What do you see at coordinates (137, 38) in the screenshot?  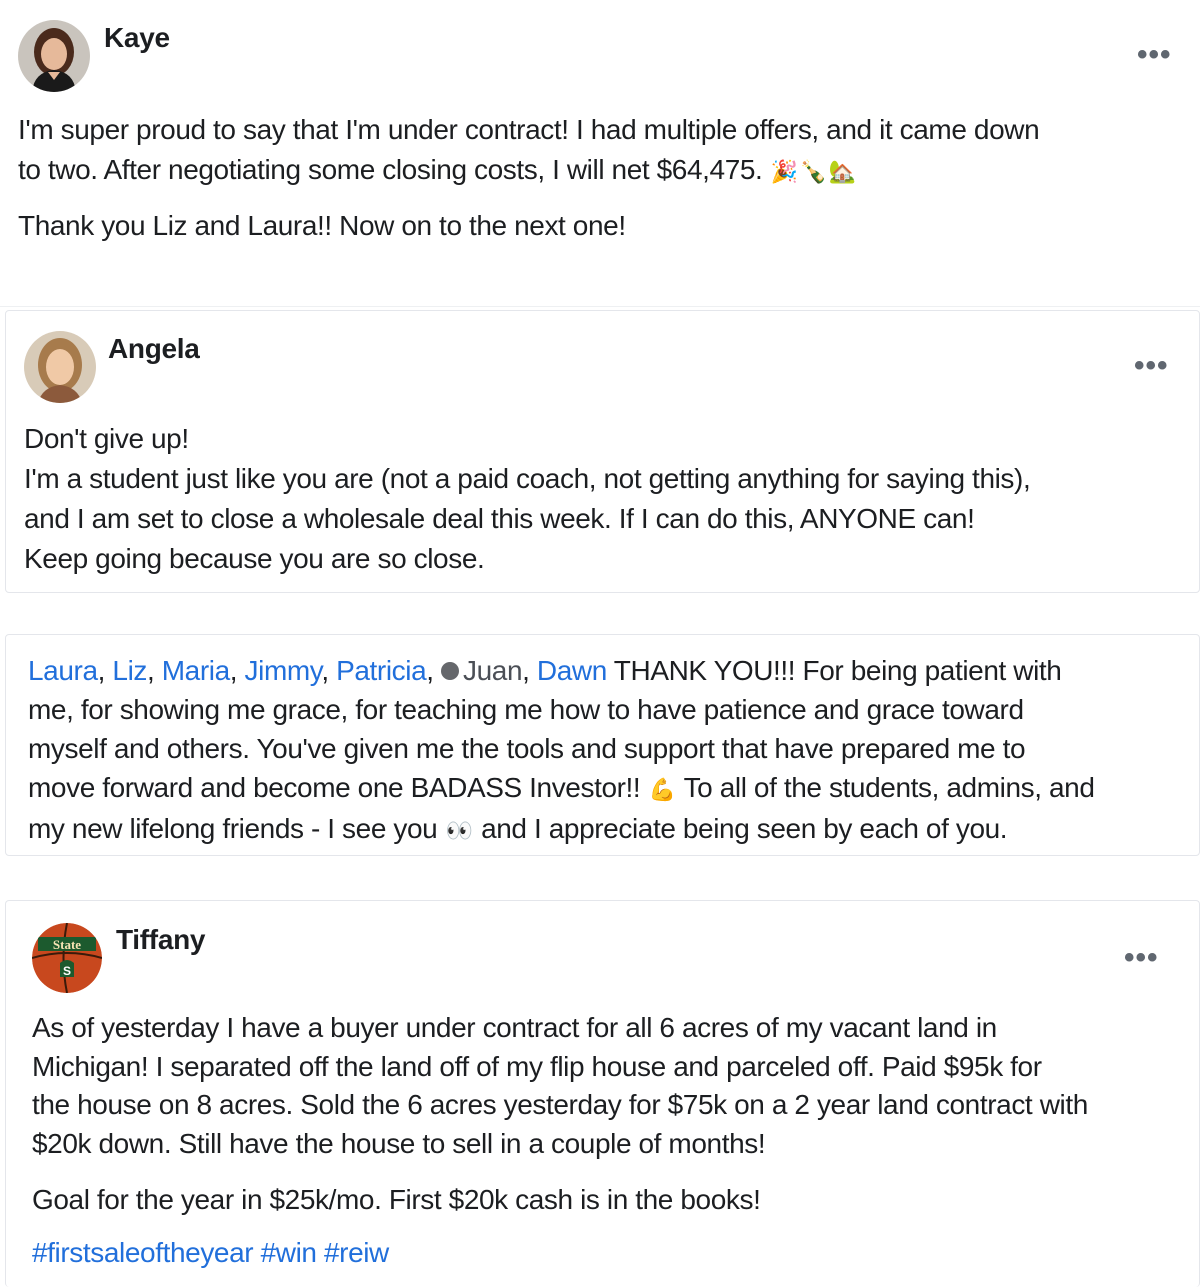 I see `author-name: Kaye` at bounding box center [137, 38].